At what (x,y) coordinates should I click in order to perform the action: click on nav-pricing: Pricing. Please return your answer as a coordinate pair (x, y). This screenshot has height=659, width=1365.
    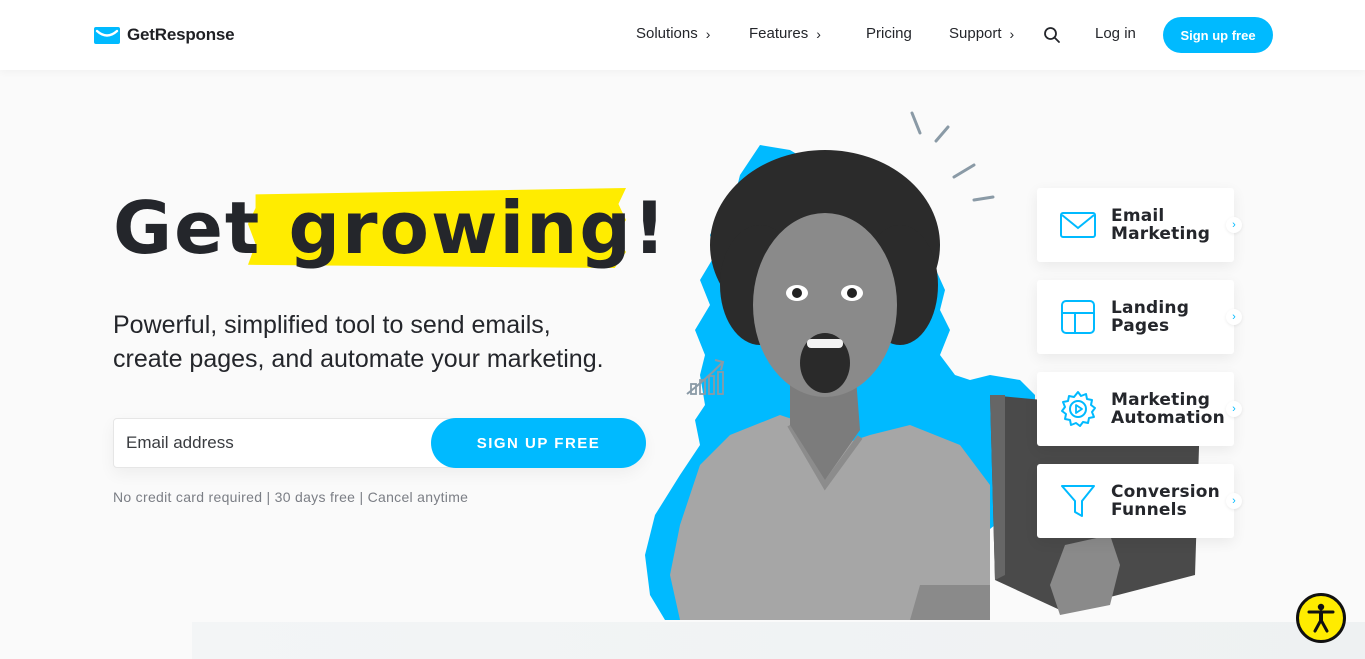
    Looking at the image, I should click on (889, 33).